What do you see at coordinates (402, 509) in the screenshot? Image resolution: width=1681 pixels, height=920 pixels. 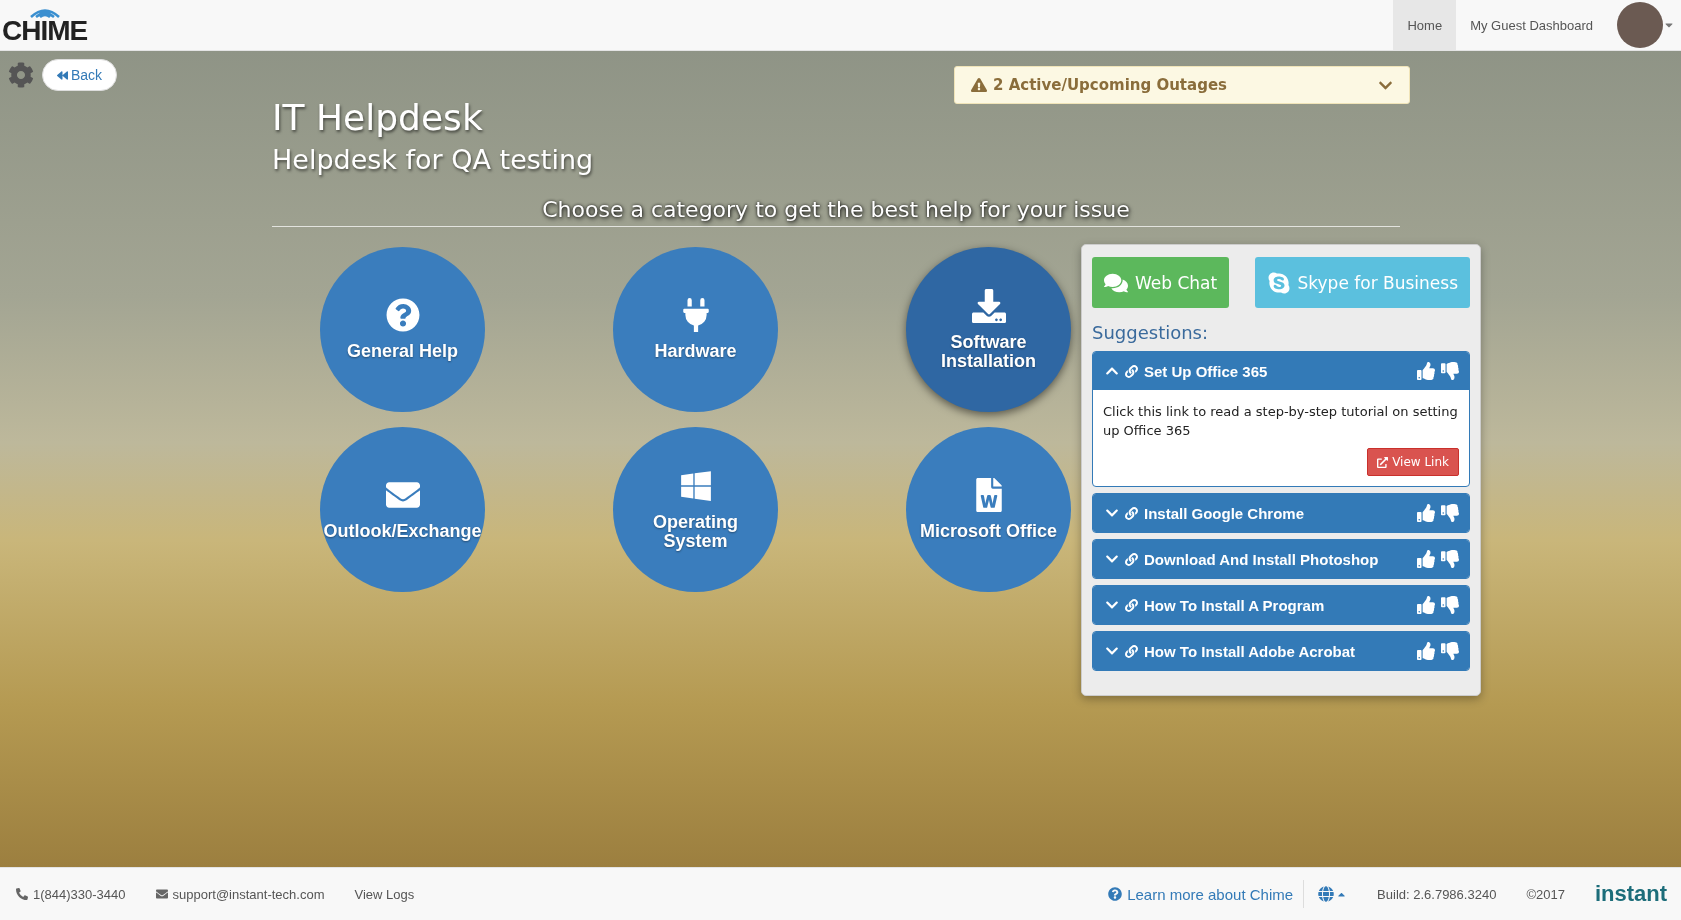 I see `category-button: Outlook/Exchange` at bounding box center [402, 509].